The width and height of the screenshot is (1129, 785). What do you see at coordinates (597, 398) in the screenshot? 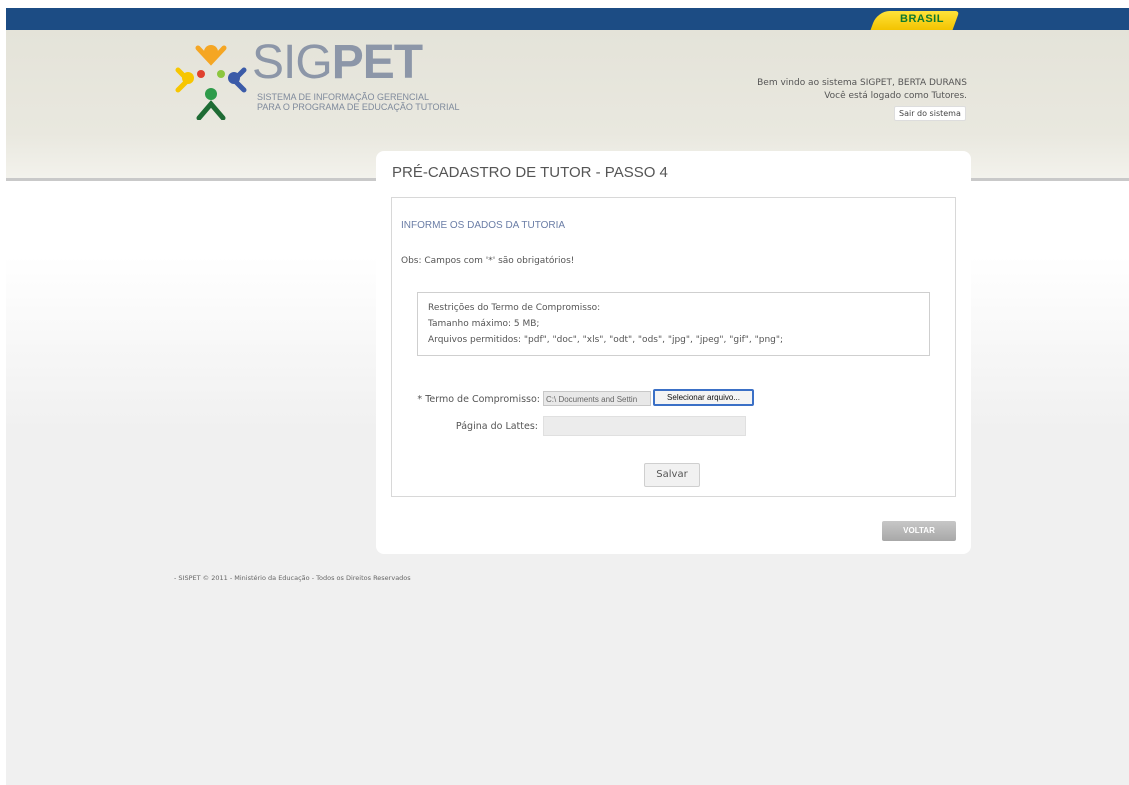
I see `termo-file-path: C:\ Documents and Settin` at bounding box center [597, 398].